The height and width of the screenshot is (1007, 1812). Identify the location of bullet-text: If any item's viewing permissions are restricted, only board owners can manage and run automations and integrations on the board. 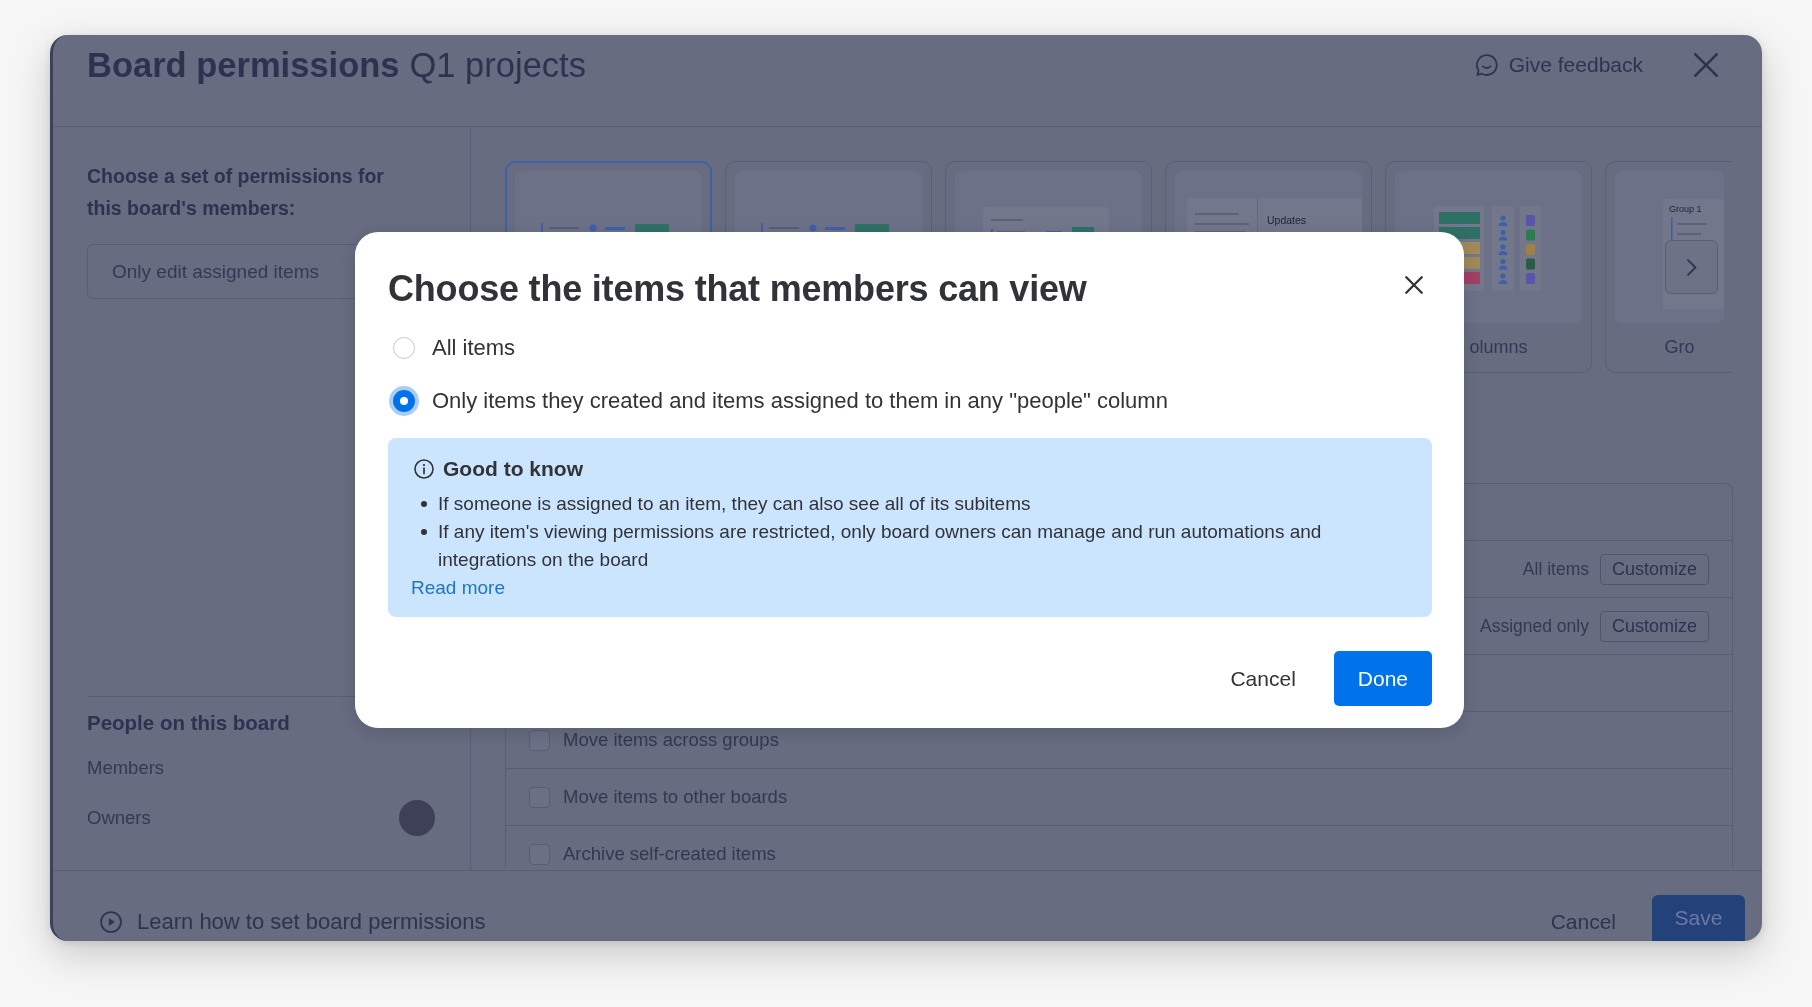
(880, 546).